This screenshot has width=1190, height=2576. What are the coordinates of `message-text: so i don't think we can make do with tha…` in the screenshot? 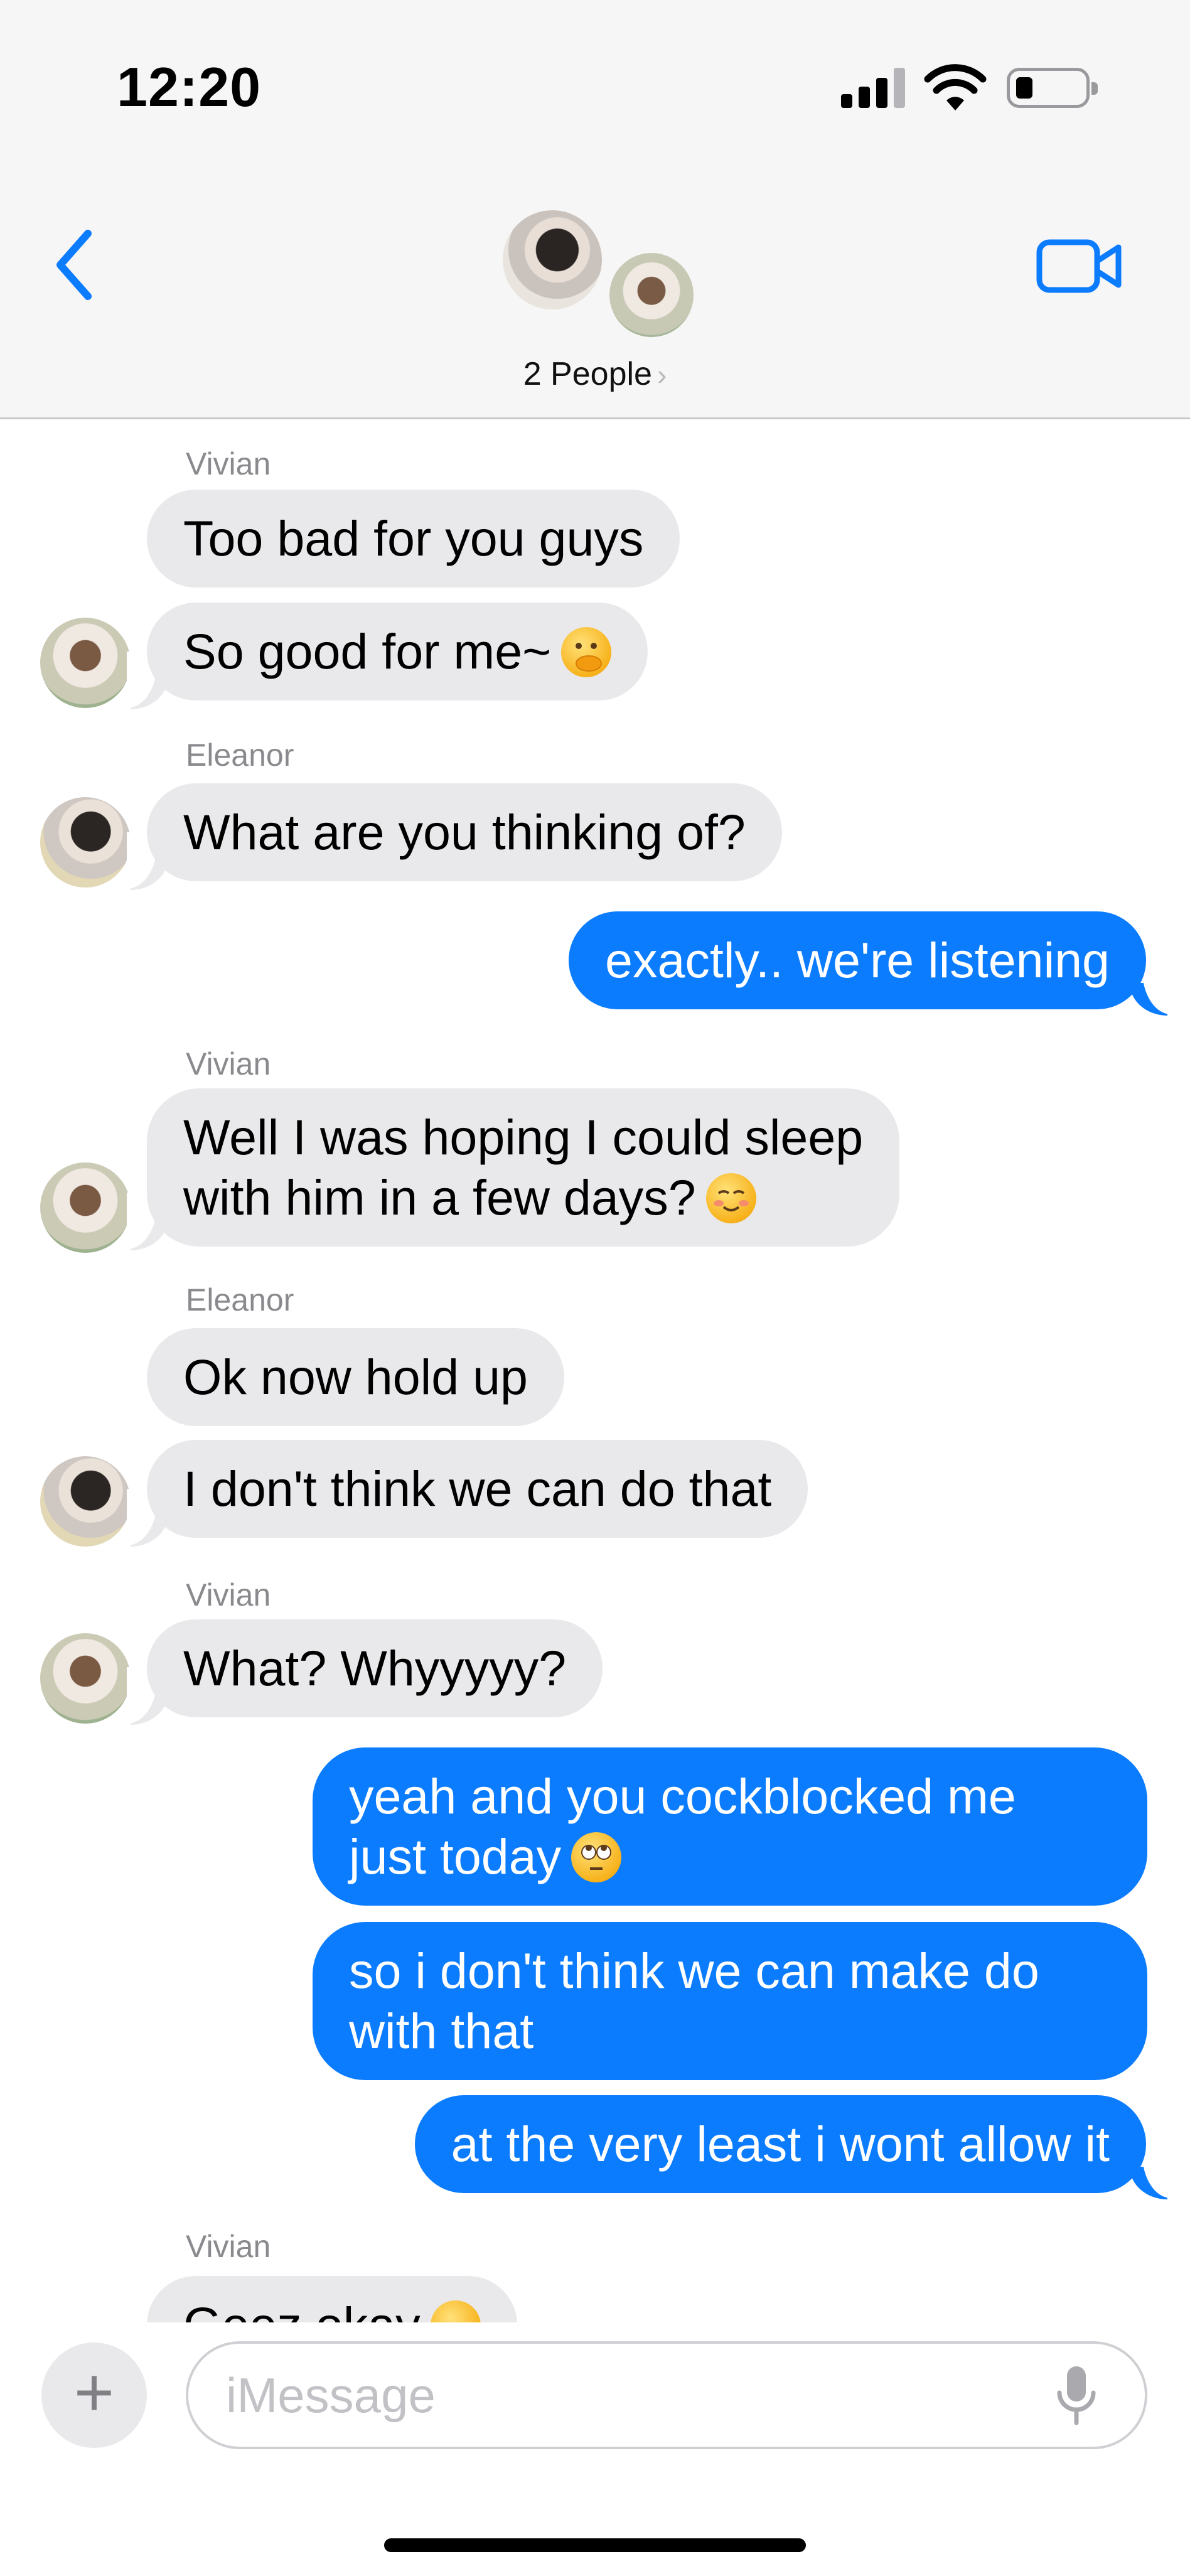 It's located at (694, 2001).